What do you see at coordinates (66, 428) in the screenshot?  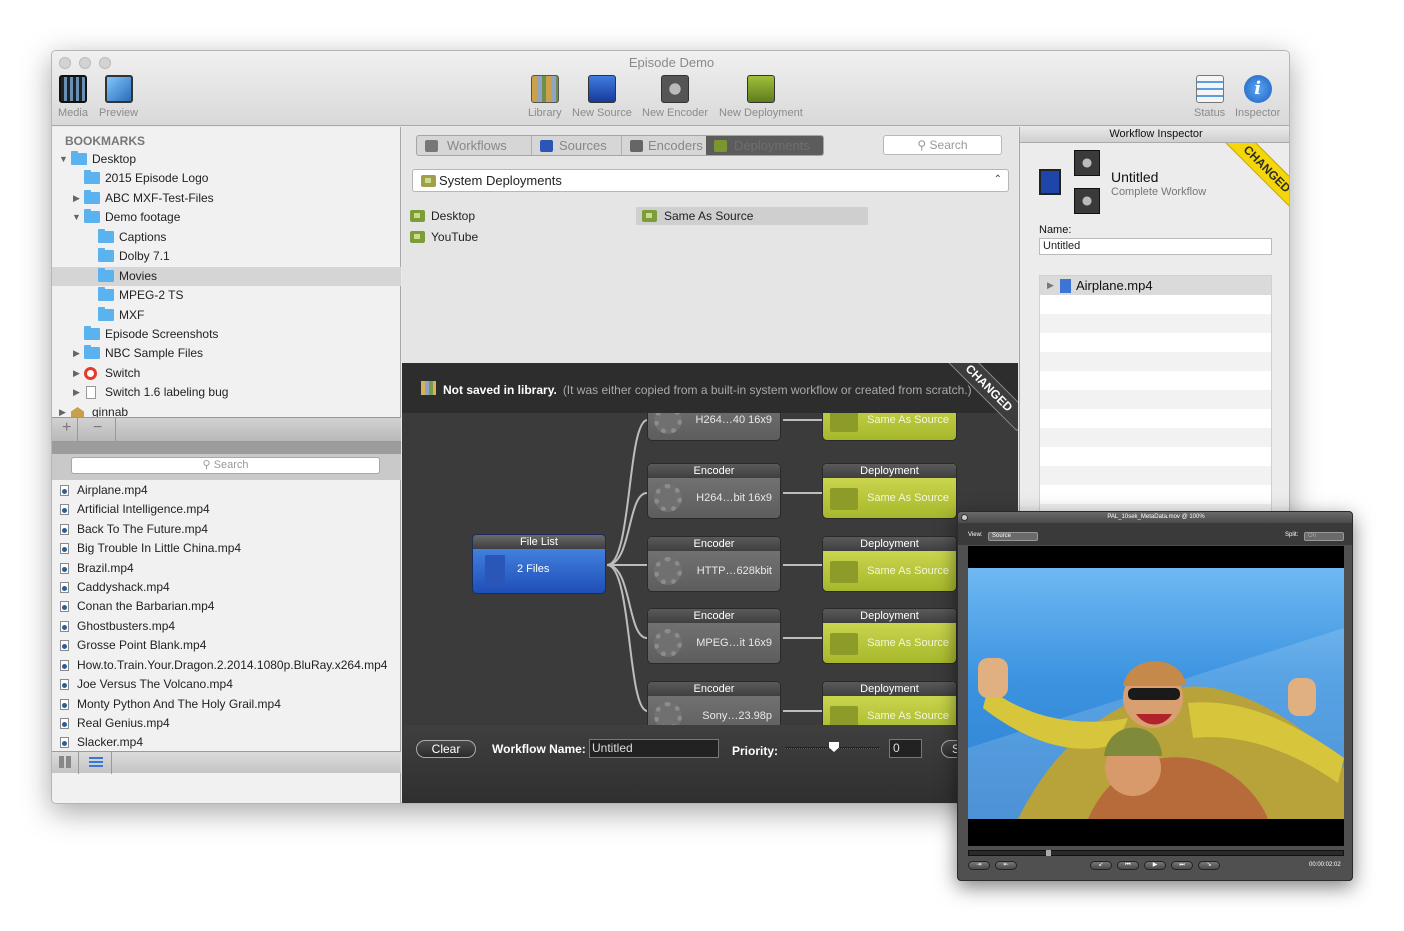 I see `add-bookmark-button: +` at bounding box center [66, 428].